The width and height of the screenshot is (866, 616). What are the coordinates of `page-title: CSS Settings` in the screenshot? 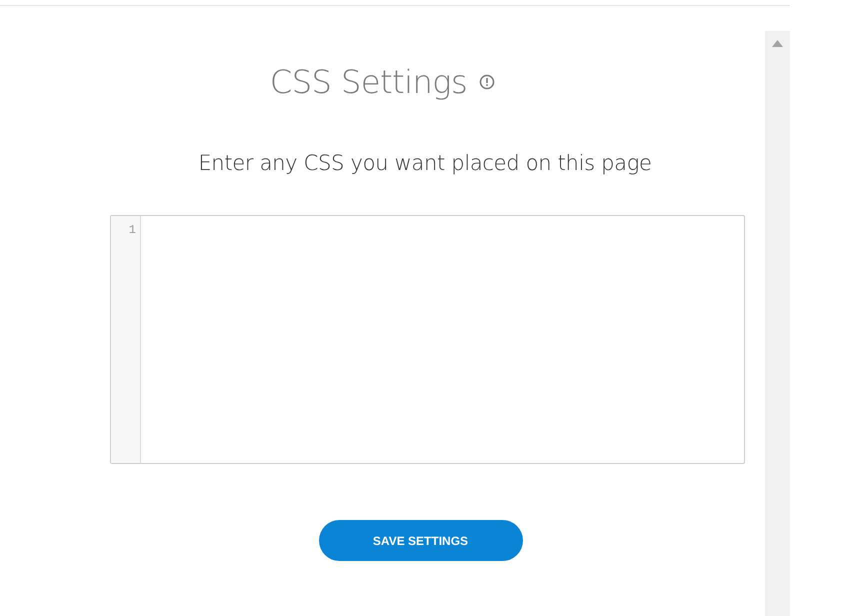 It's located at (369, 82).